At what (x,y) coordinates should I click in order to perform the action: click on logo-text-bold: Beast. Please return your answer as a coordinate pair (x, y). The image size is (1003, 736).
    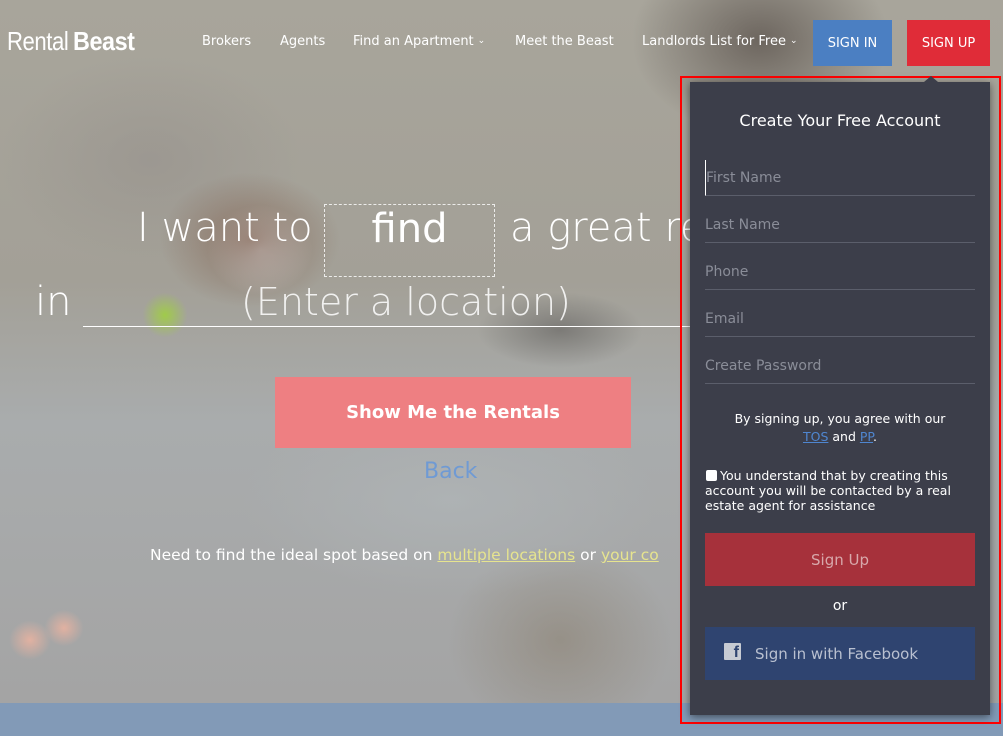
    Looking at the image, I should click on (104, 41).